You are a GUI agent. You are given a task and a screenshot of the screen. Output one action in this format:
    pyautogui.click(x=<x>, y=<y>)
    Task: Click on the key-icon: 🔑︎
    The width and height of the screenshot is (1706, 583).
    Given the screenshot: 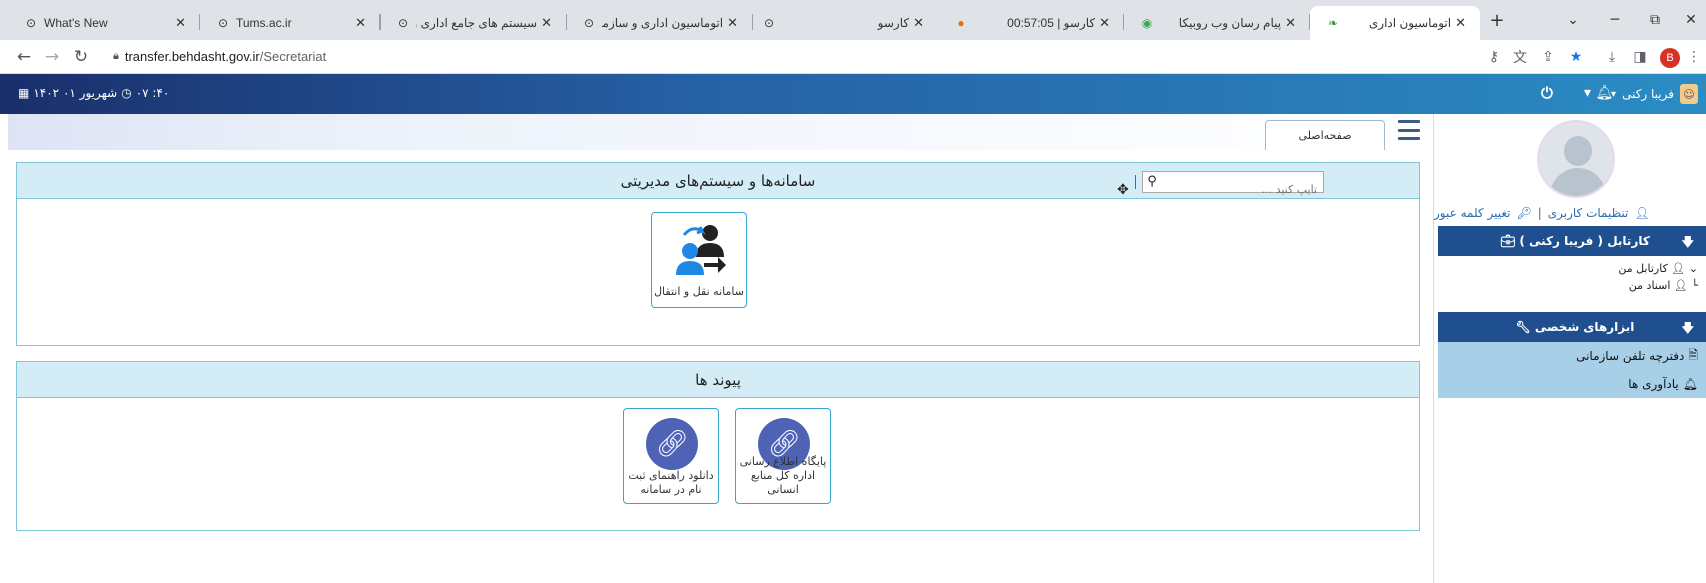 What is the action you would take?
    pyautogui.click(x=1524, y=213)
    